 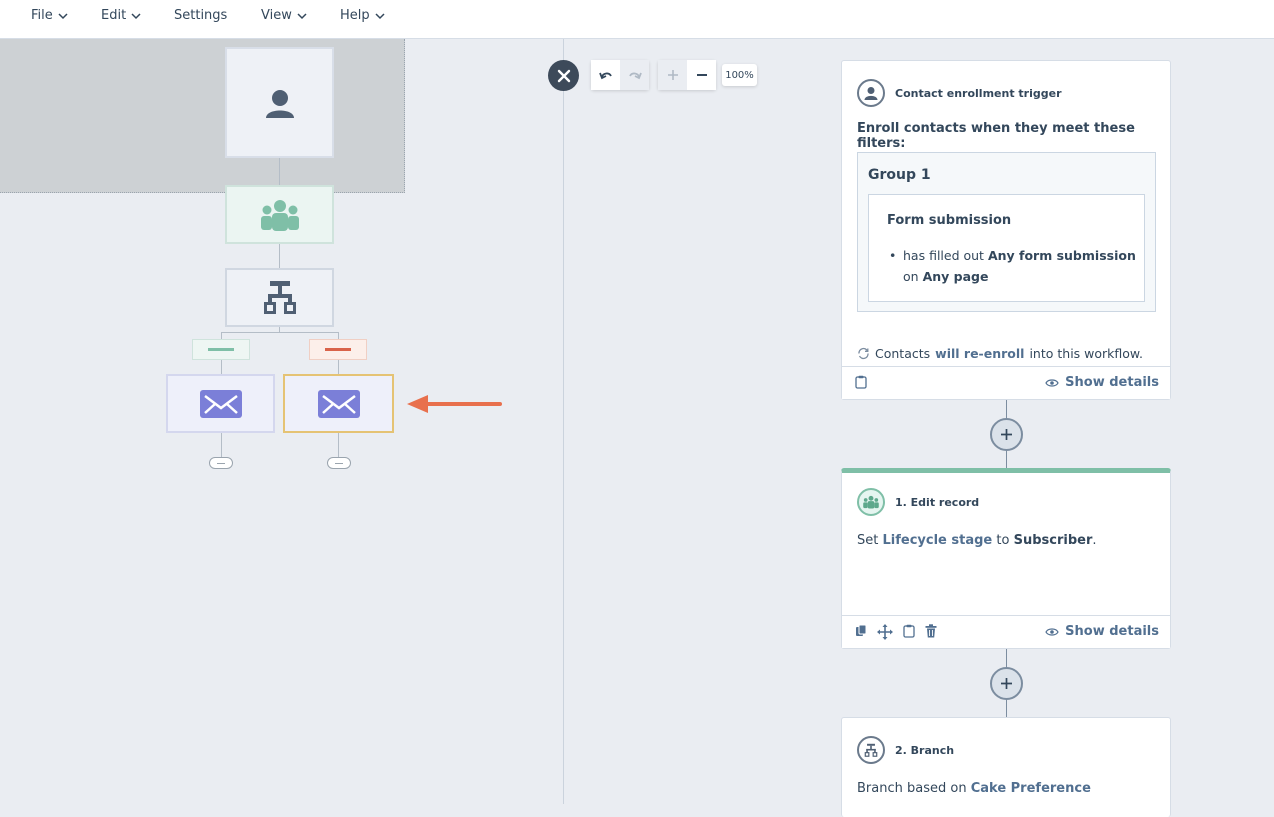 What do you see at coordinates (1061, 255) in the screenshot?
I see `filter-value: Any form submission` at bounding box center [1061, 255].